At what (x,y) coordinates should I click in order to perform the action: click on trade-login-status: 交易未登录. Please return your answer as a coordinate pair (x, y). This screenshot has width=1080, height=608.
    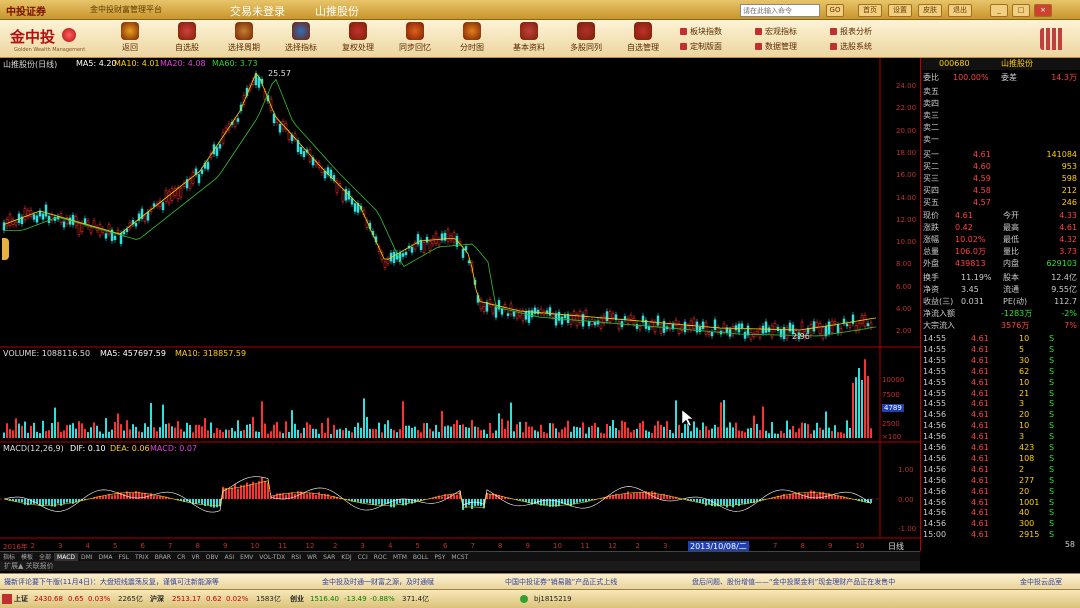
    Looking at the image, I should click on (257, 11).